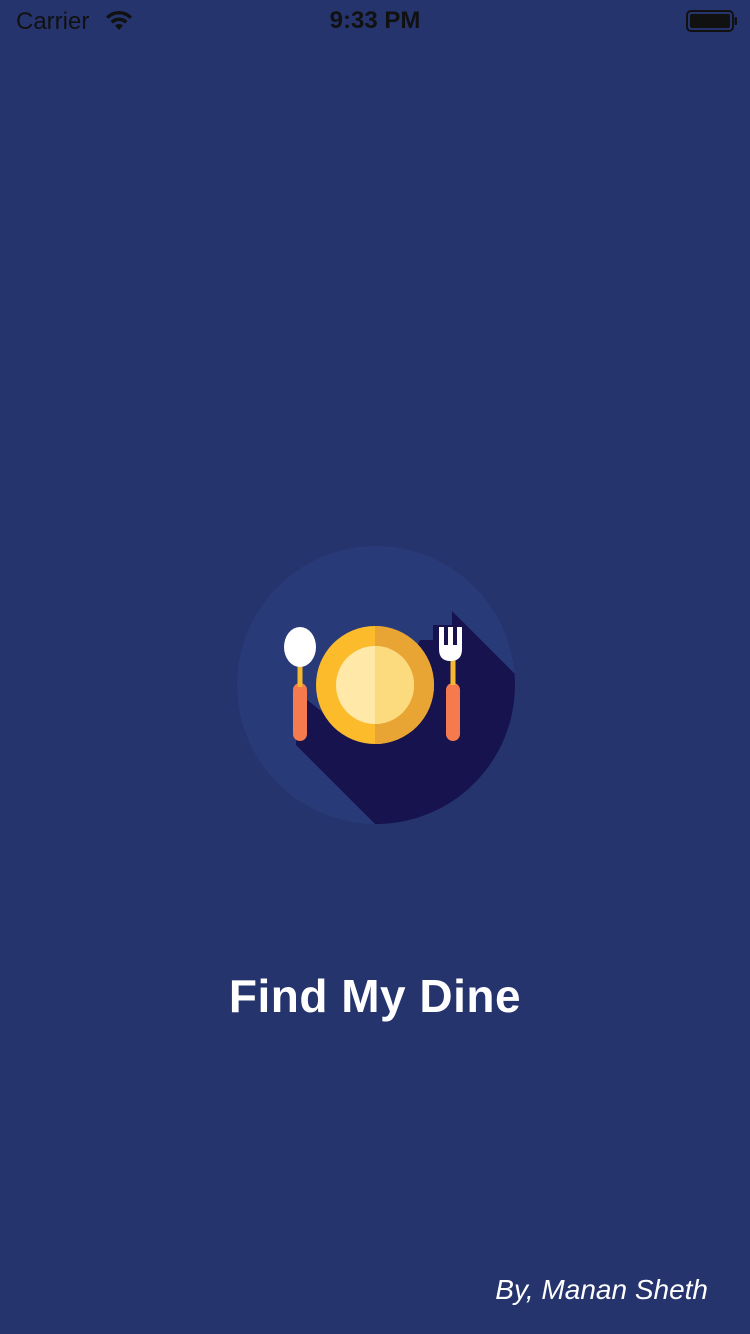 The image size is (750, 1334). What do you see at coordinates (601, 1289) in the screenshot?
I see `author-credit: By, Manan Sheth` at bounding box center [601, 1289].